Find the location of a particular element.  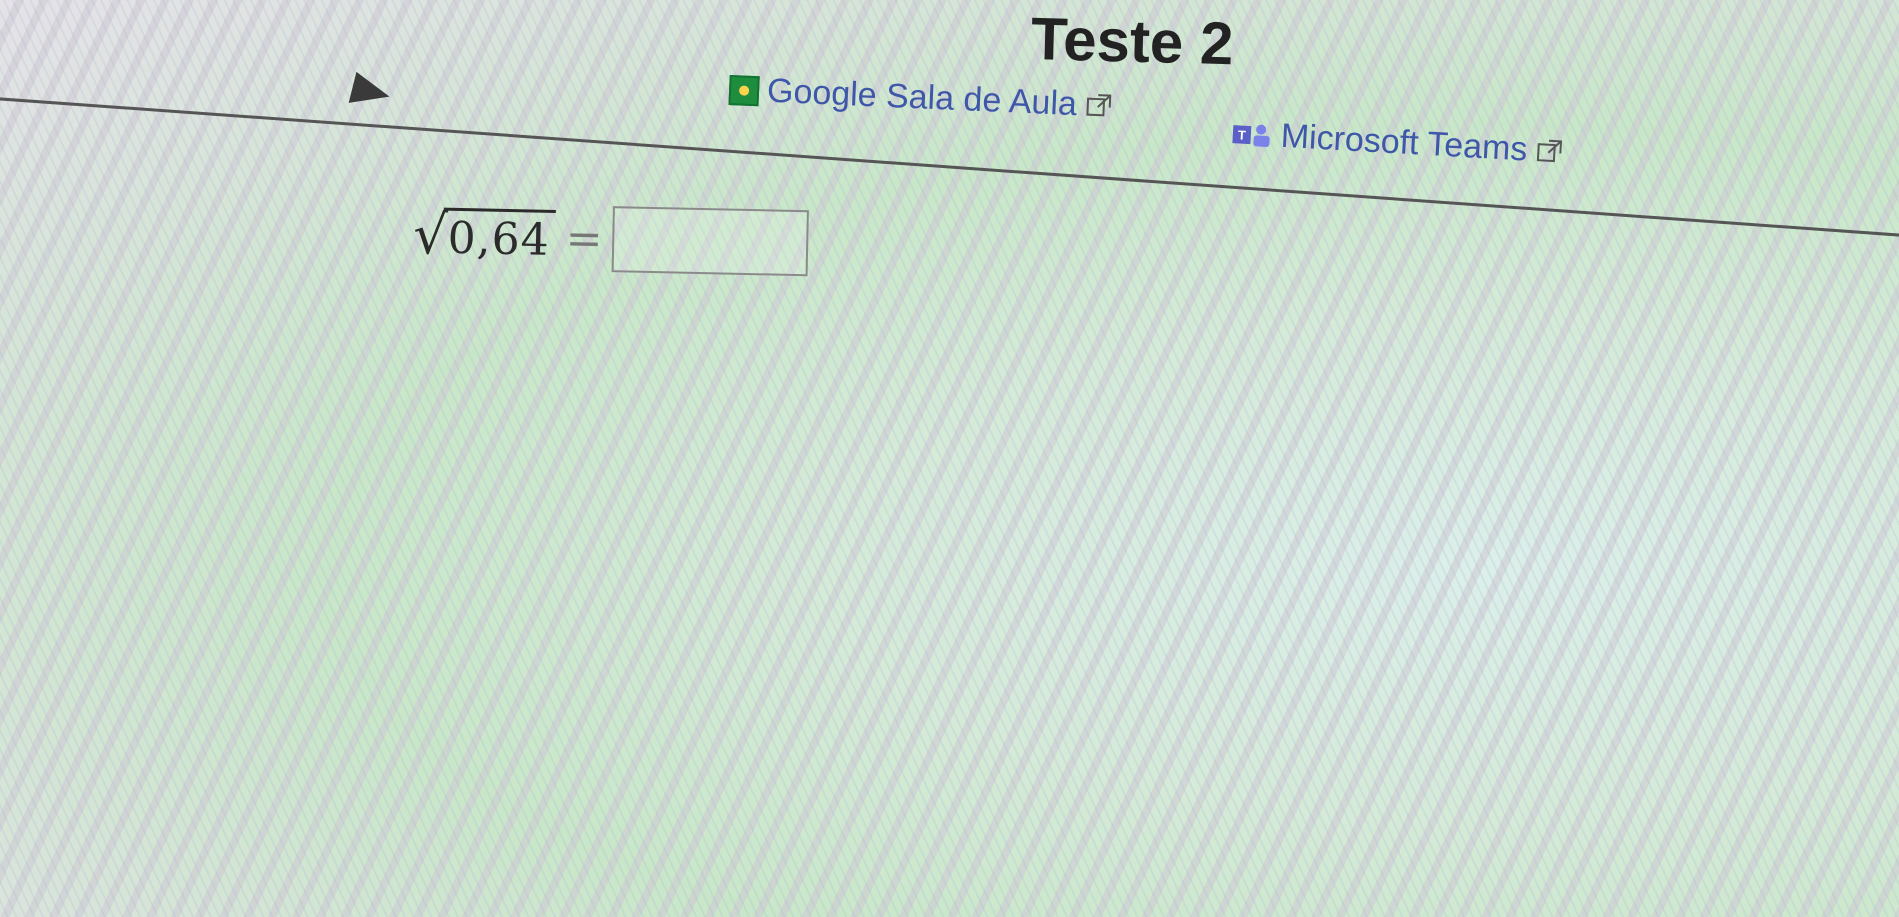

equals-sign: = is located at coordinates (584, 238).